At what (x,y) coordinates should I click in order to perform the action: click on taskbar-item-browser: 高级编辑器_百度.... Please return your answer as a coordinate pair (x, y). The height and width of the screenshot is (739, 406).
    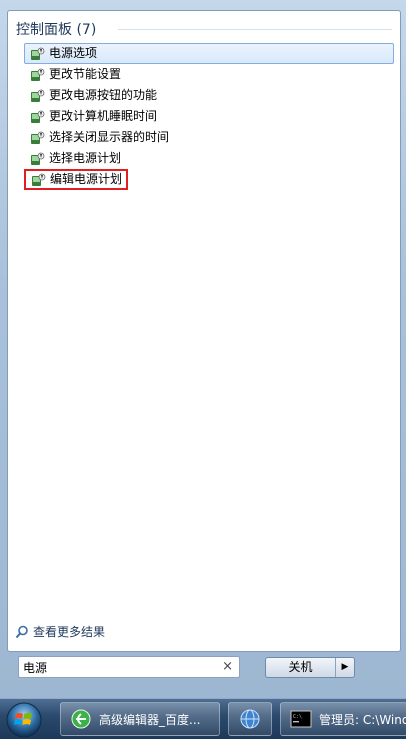
    Looking at the image, I should click on (140, 719).